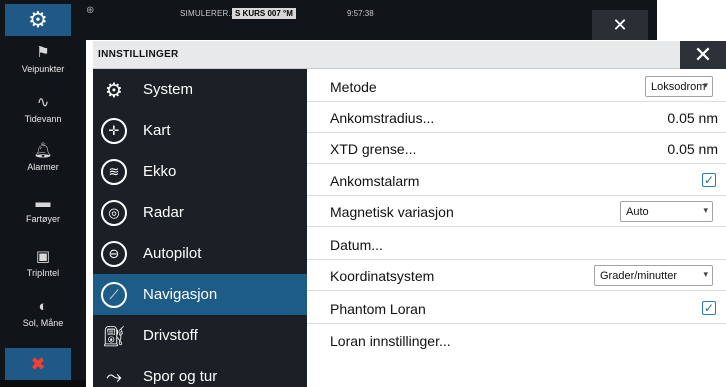 Image resolution: width=726 pixels, height=387 pixels. Describe the element at coordinates (200, 335) in the screenshot. I see `menu-item-drivstoff: ⛽︎ Drivstoff` at that location.